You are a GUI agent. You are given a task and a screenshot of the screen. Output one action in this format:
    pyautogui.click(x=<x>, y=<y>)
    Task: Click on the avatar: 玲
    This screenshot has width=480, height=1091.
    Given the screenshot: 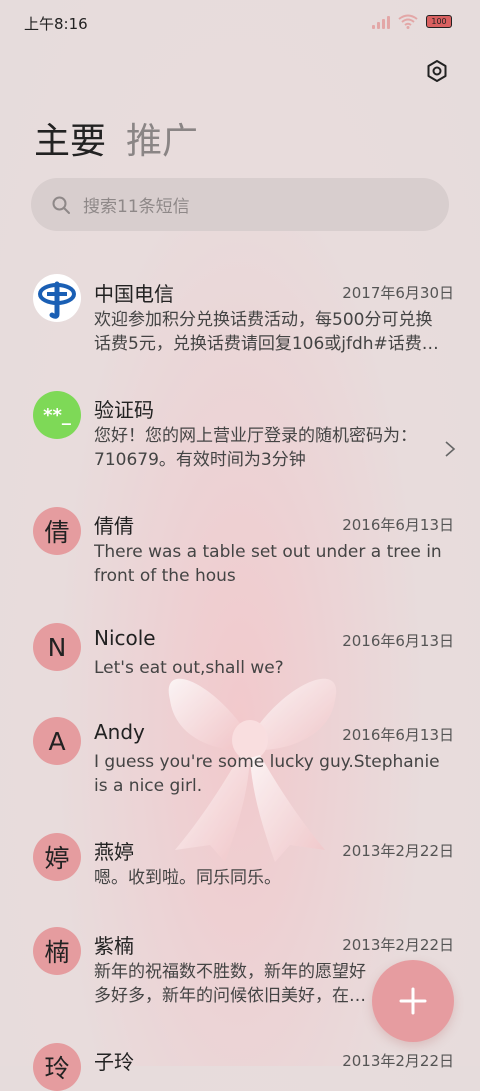 What is the action you would take?
    pyautogui.click(x=57, y=1067)
    